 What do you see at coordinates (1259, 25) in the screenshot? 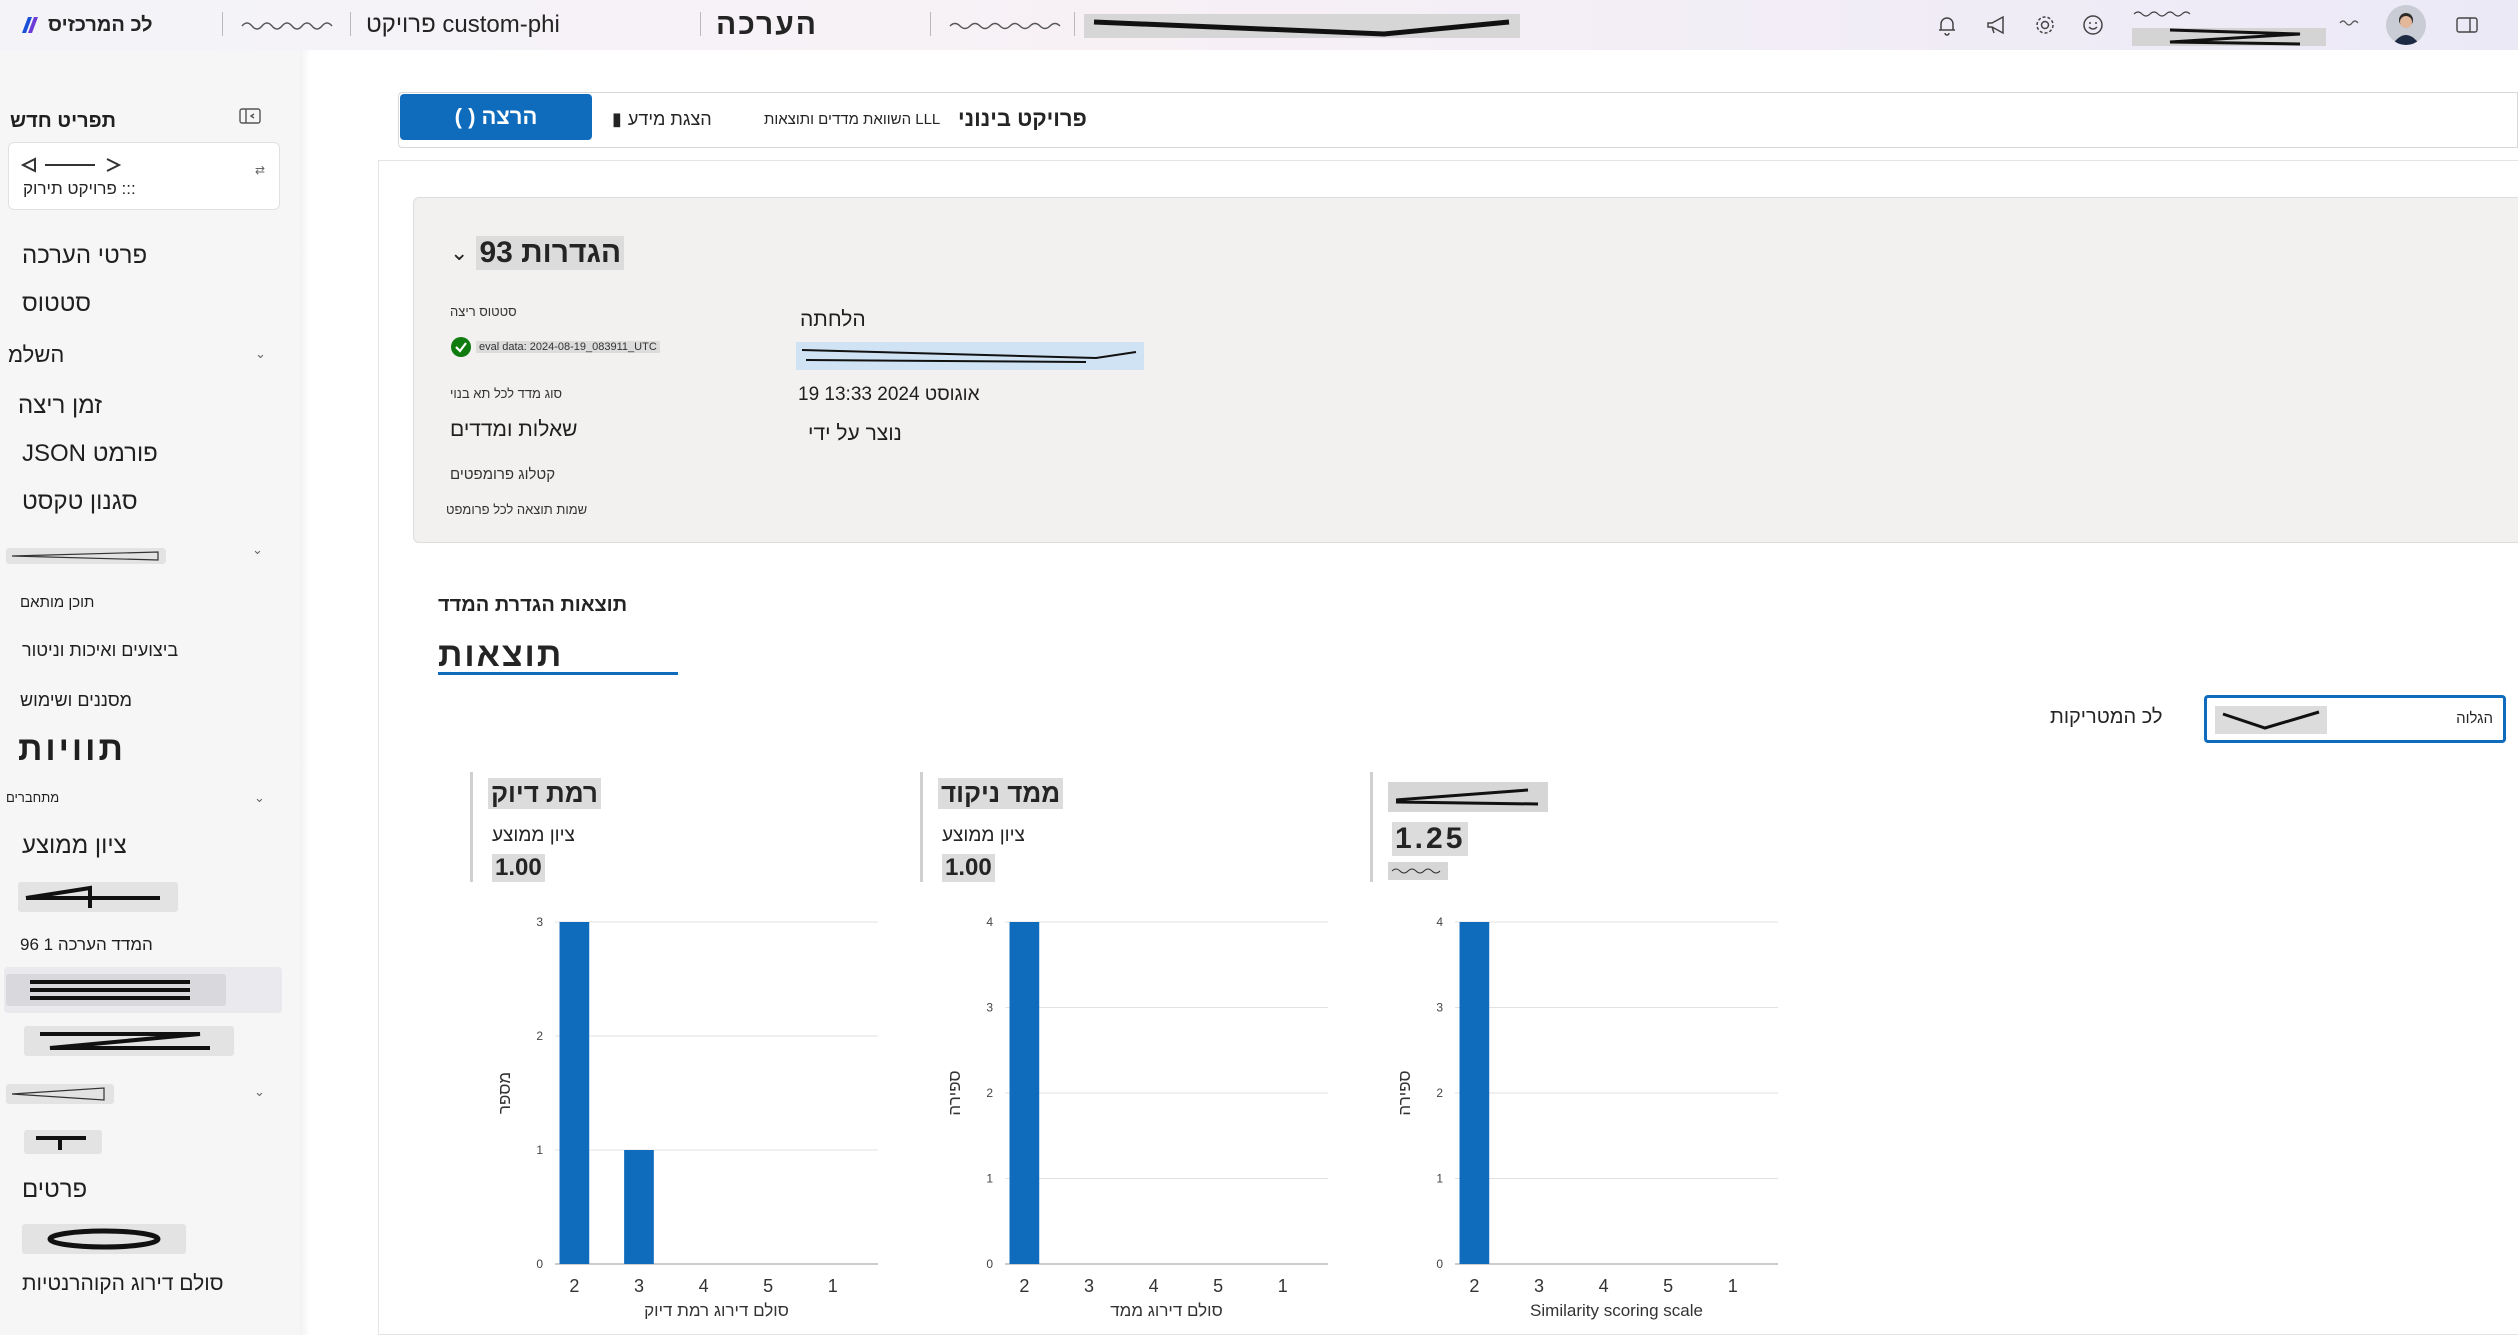
I see `top-bar: לכ המרכזיס פרויקט custom-phi הערכה` at bounding box center [1259, 25].